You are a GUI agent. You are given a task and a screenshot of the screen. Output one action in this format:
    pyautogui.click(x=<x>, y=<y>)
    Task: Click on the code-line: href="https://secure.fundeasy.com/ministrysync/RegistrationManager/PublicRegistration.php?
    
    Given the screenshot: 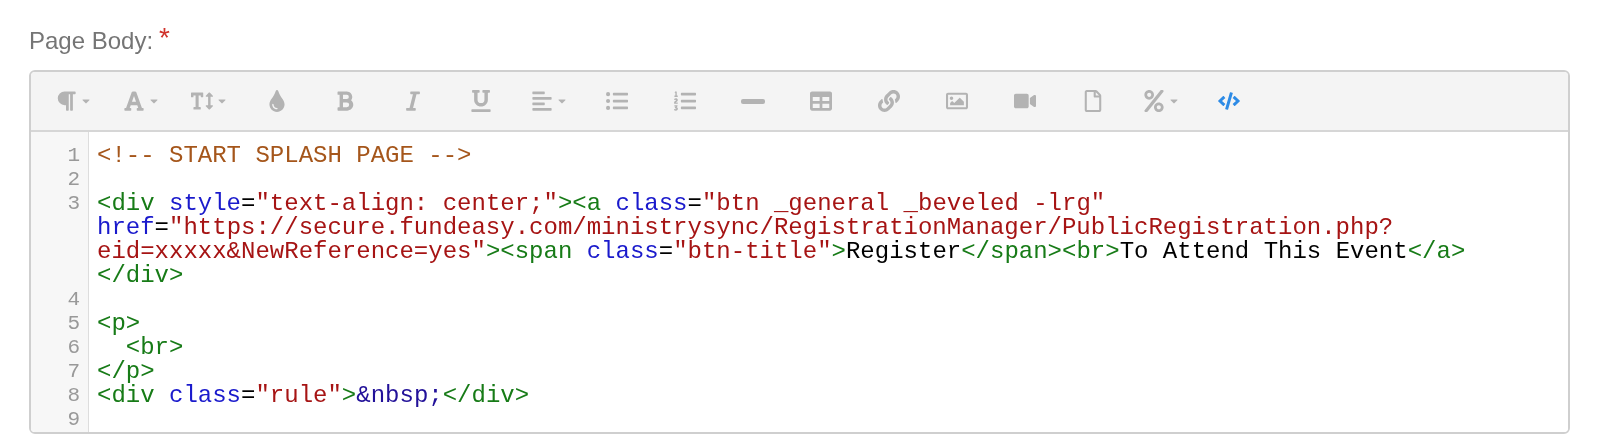 What is the action you would take?
    pyautogui.click(x=745, y=228)
    